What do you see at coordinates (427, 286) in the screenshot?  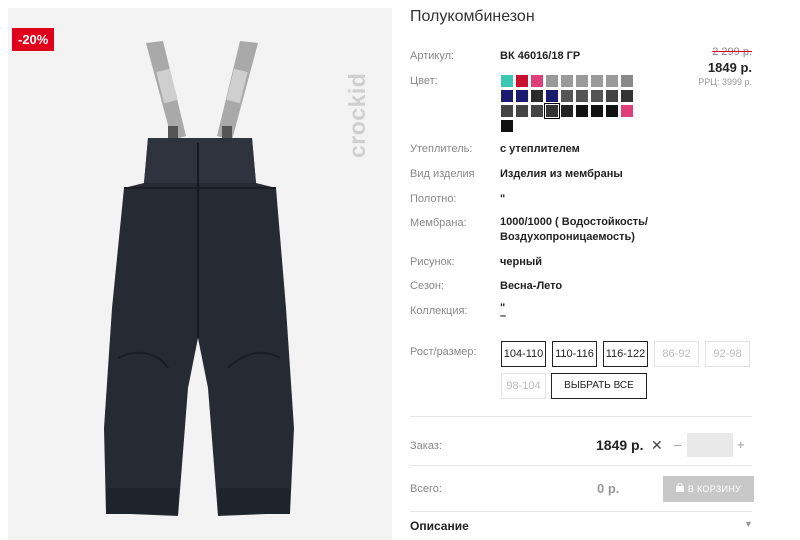 I see `season-label: Сезон:` at bounding box center [427, 286].